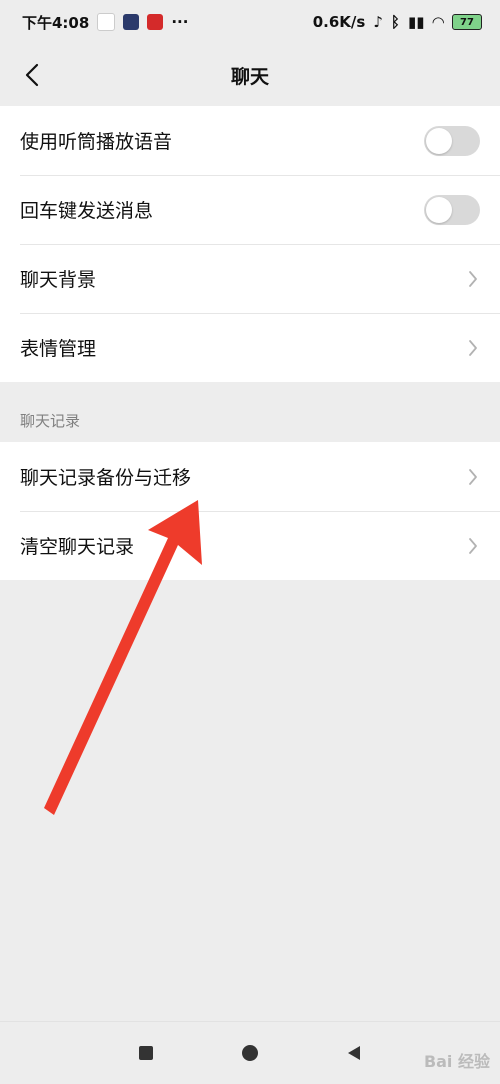 The image size is (500, 1084). Describe the element at coordinates (155, 22) in the screenshot. I see `app-icon-red` at that location.